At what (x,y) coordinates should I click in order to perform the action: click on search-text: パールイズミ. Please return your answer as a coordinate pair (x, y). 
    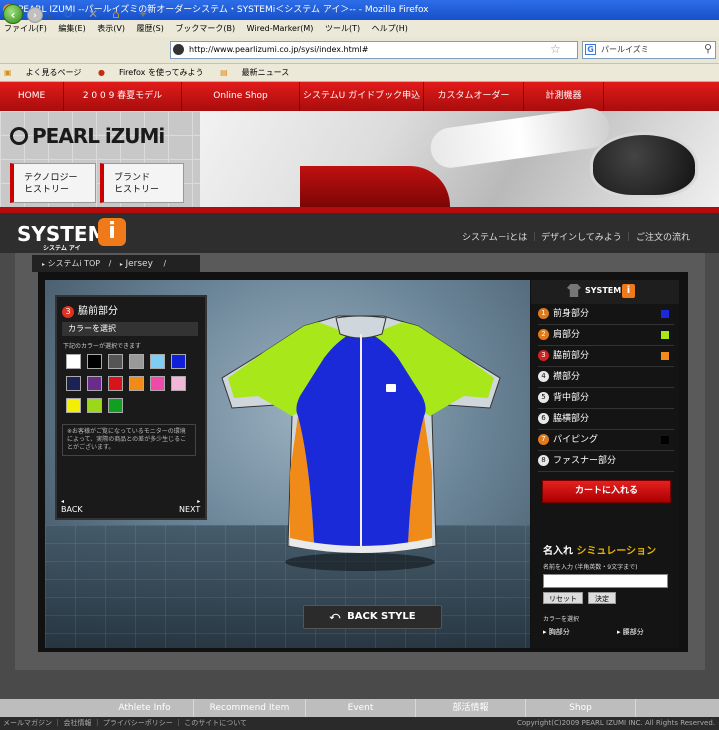
    Looking at the image, I should click on (625, 49).